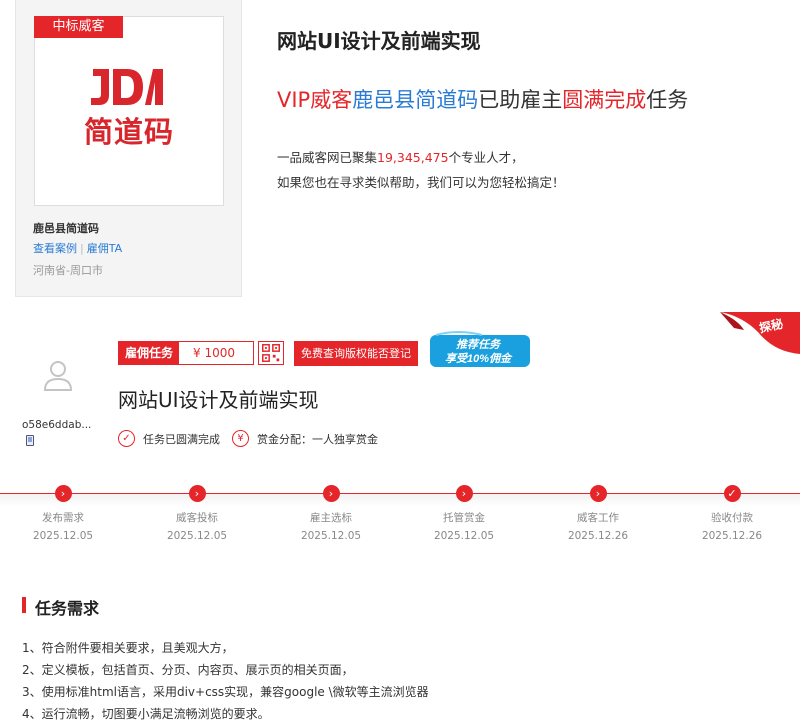 The height and width of the screenshot is (720, 800). I want to click on hero-done-text: 圆满完成, so click(604, 100).